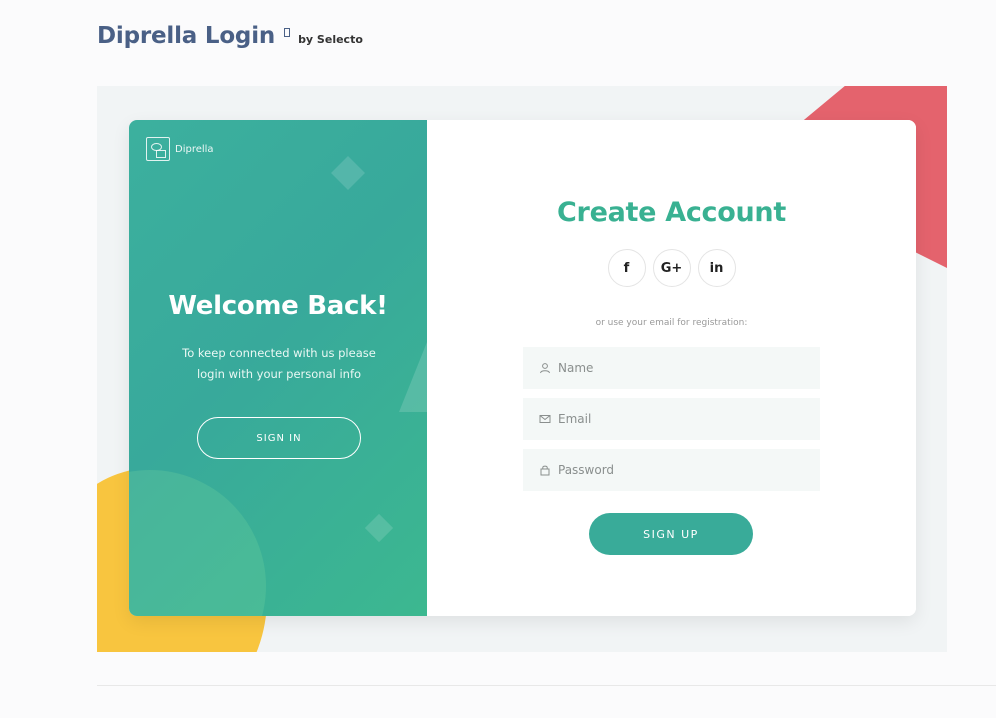 This screenshot has width=996, height=718. I want to click on google-plus-icon: G+, so click(671, 268).